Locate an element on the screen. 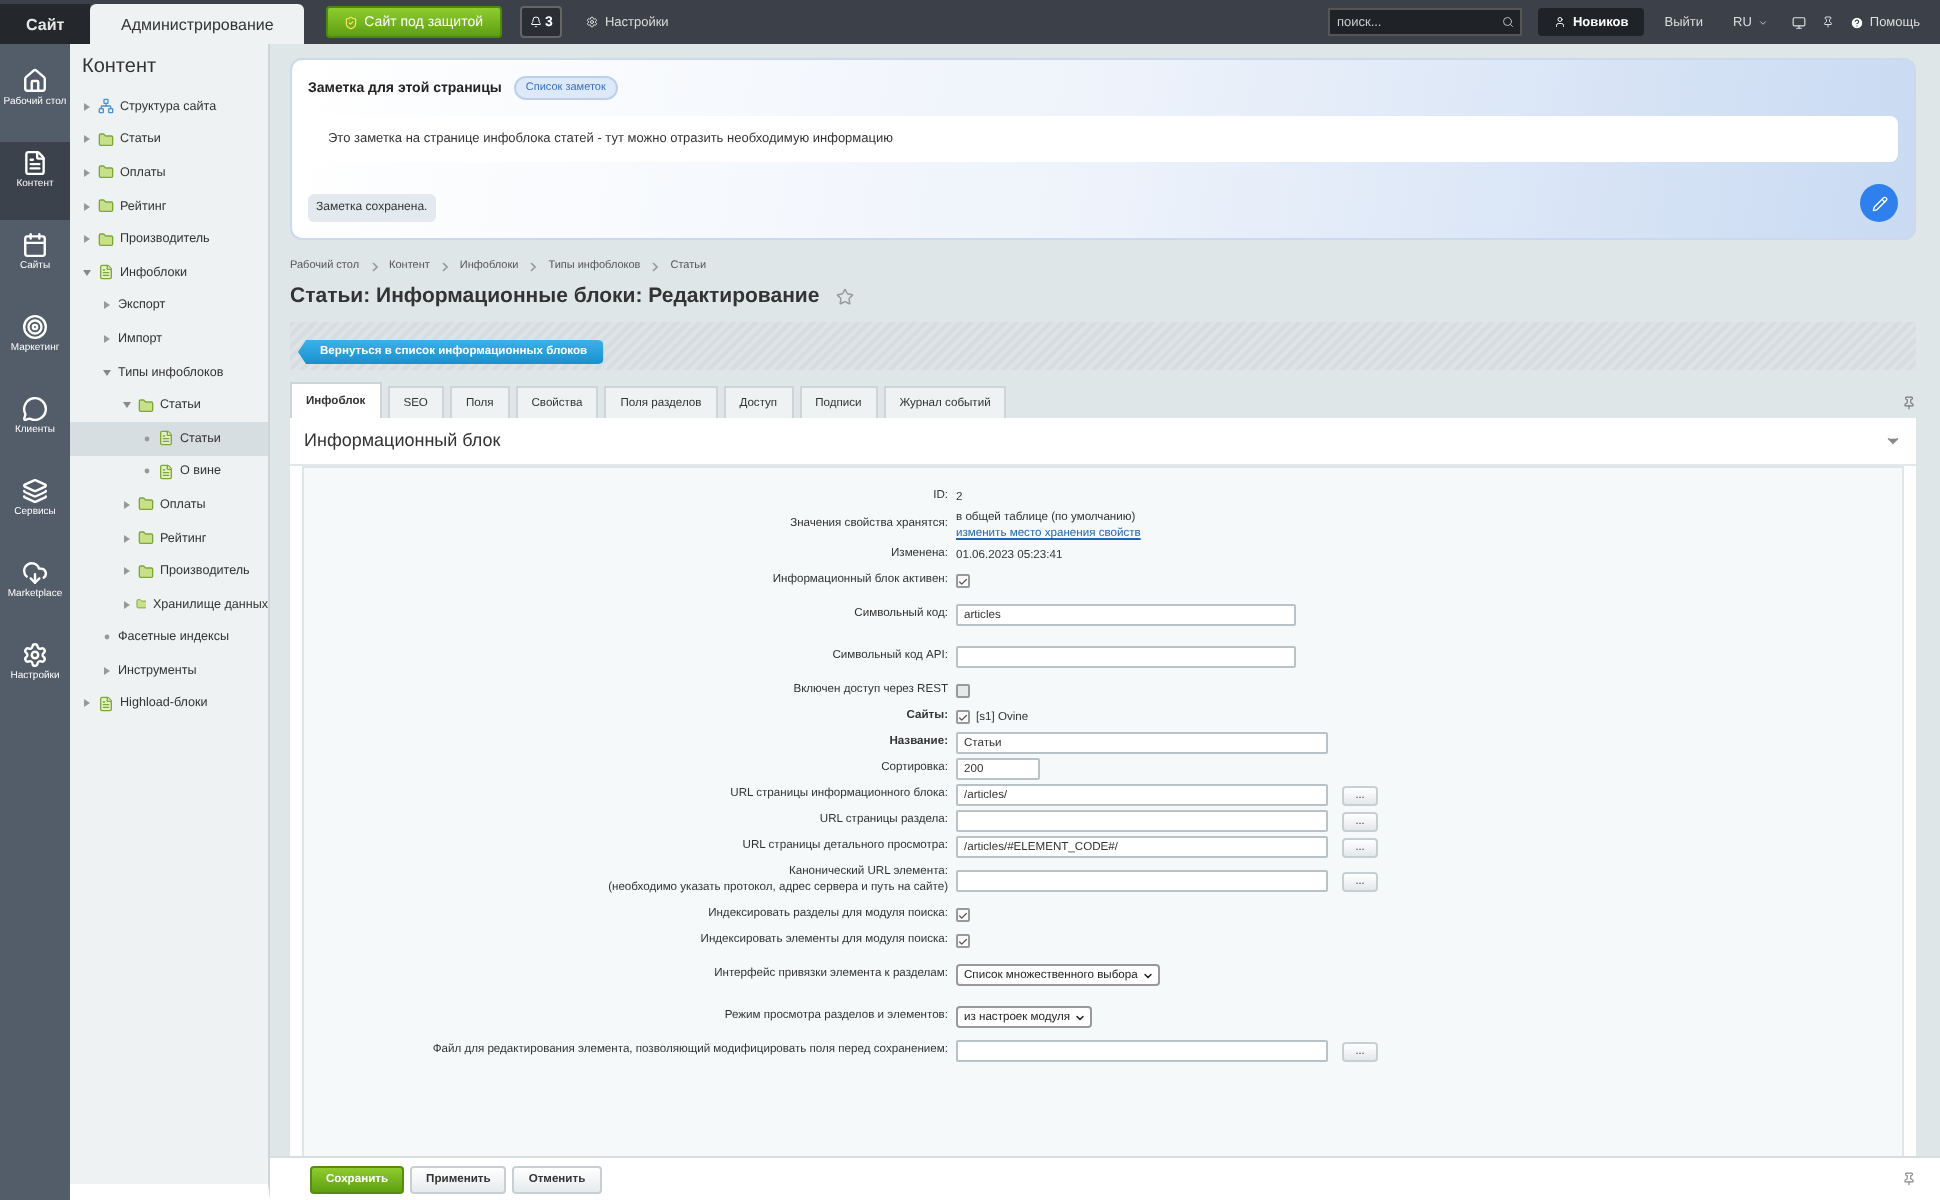  structure-icon is located at coordinates (106, 106).